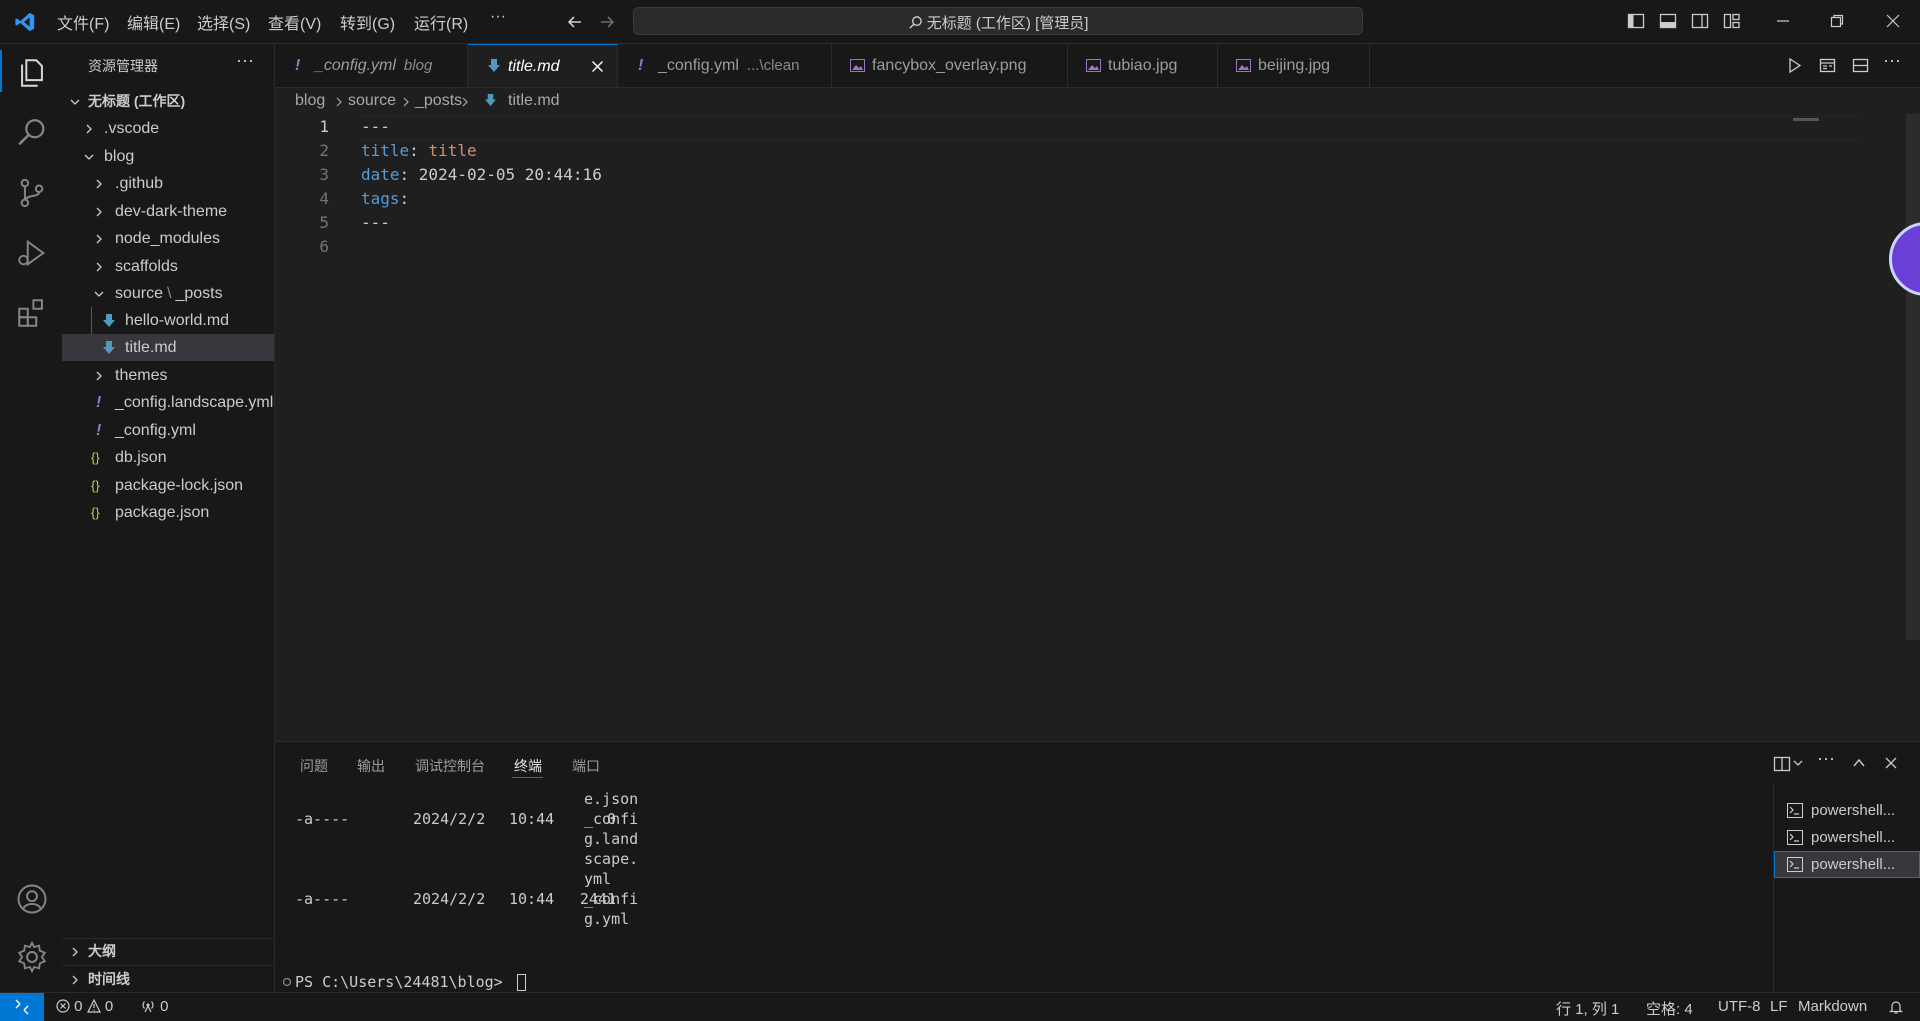 This screenshot has height=1021, width=1920. What do you see at coordinates (586, 766) in the screenshot?
I see `panel-tab-ports: 端口` at bounding box center [586, 766].